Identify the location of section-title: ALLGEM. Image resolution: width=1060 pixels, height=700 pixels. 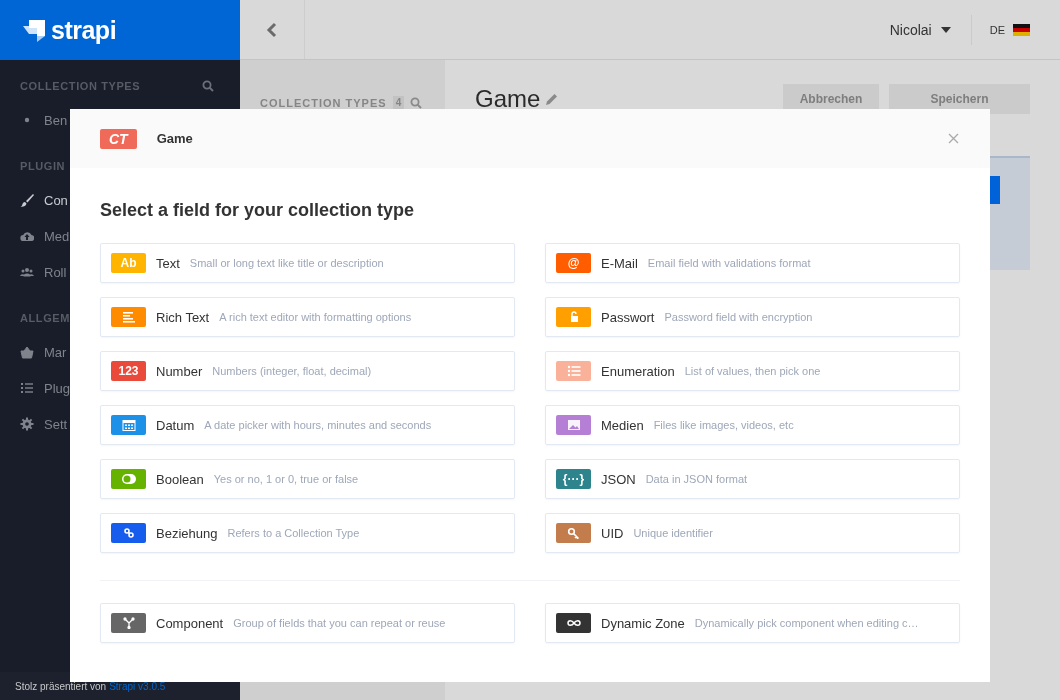
(45, 318).